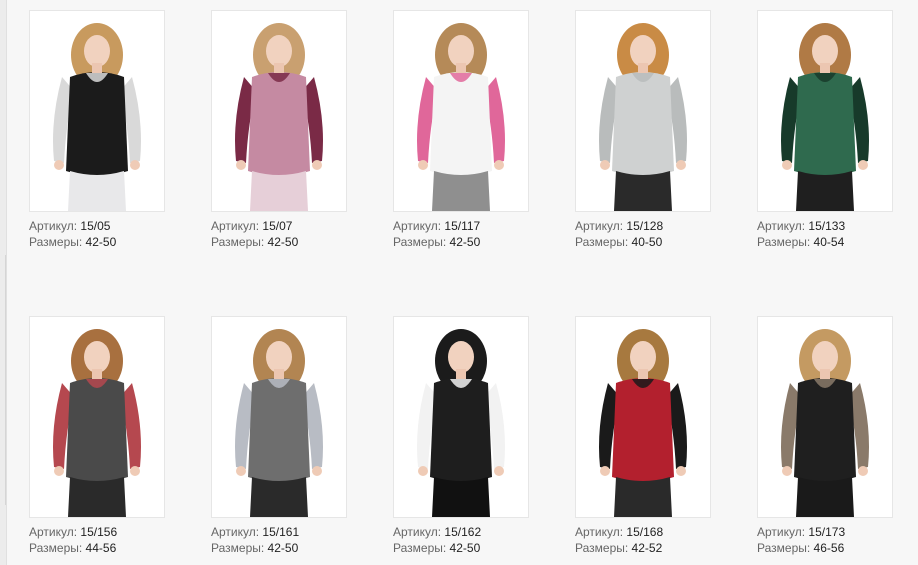 Image resolution: width=918 pixels, height=565 pixels. I want to click on product-info: Артикул: 15/117 Размеры: 42-50, so click(473, 234).